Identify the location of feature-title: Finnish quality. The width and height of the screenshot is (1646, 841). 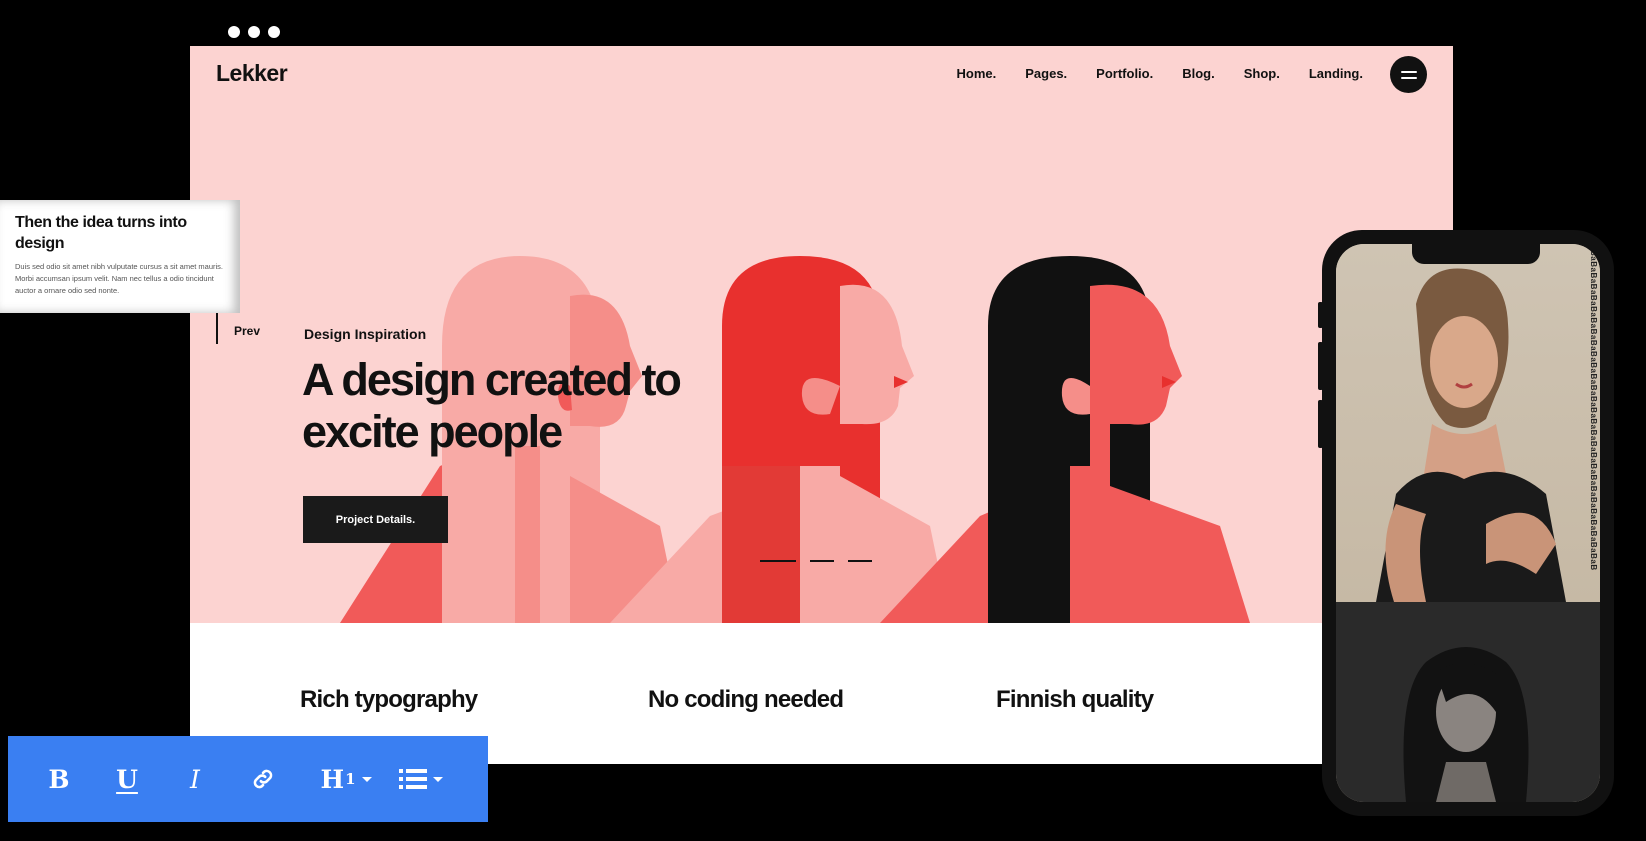
(1075, 699).